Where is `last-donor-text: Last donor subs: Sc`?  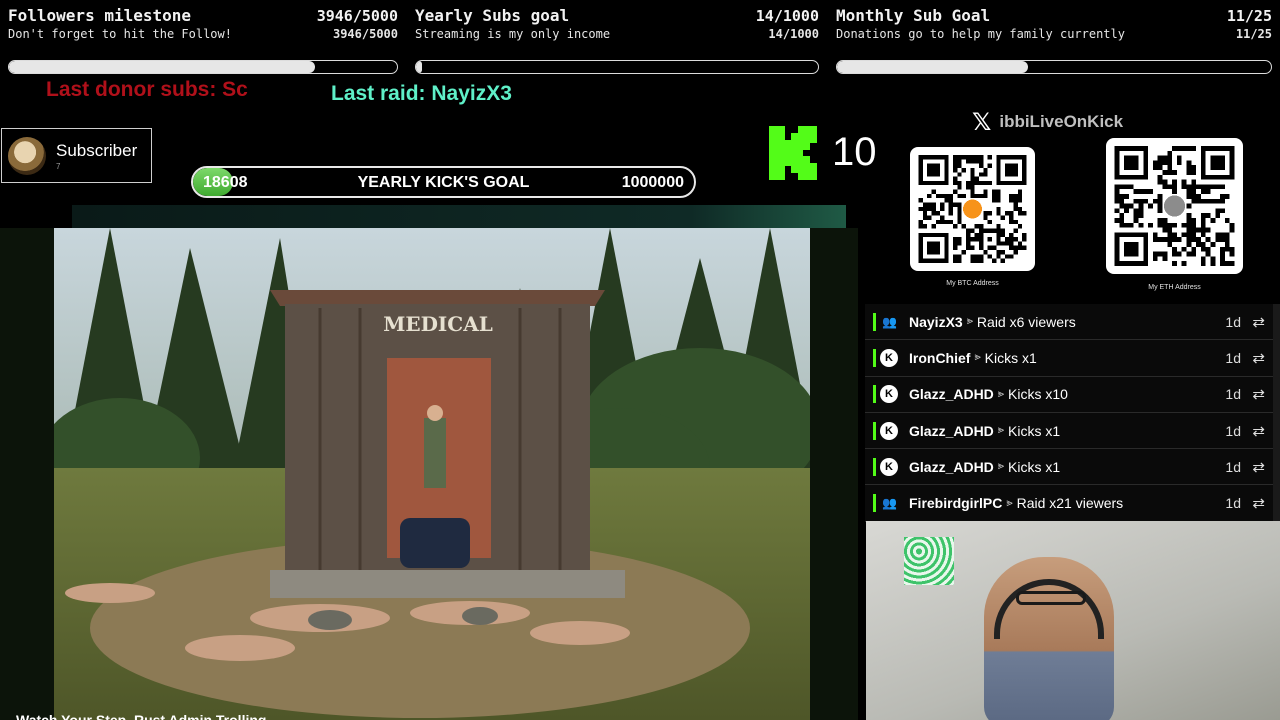 last-donor-text: Last donor subs: Sc is located at coordinates (147, 89).